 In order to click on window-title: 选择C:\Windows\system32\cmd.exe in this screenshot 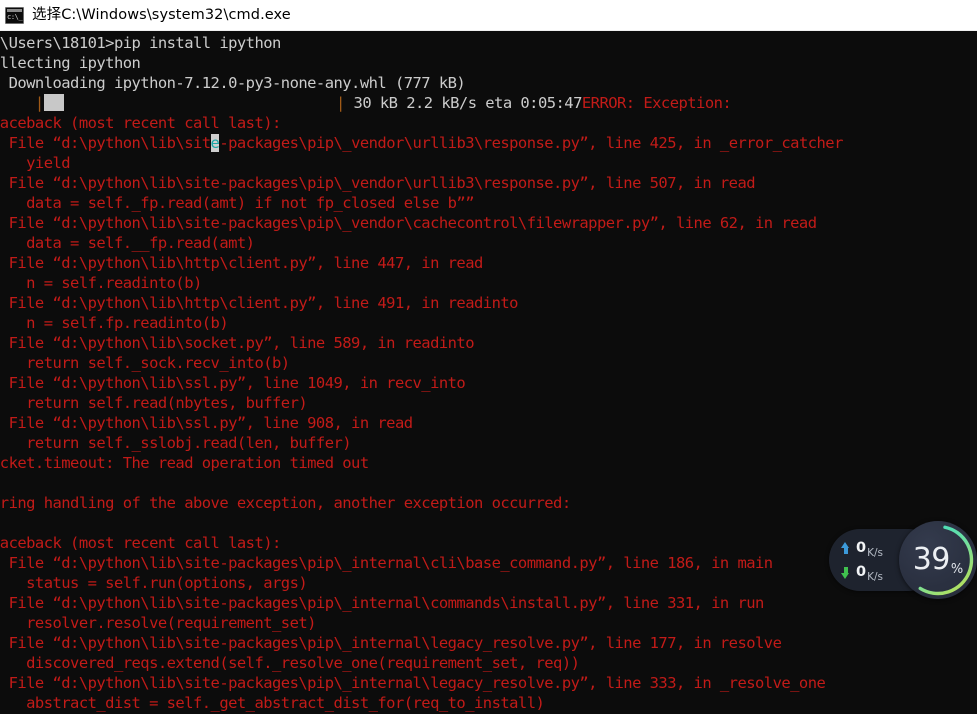, I will do `click(161, 15)`.